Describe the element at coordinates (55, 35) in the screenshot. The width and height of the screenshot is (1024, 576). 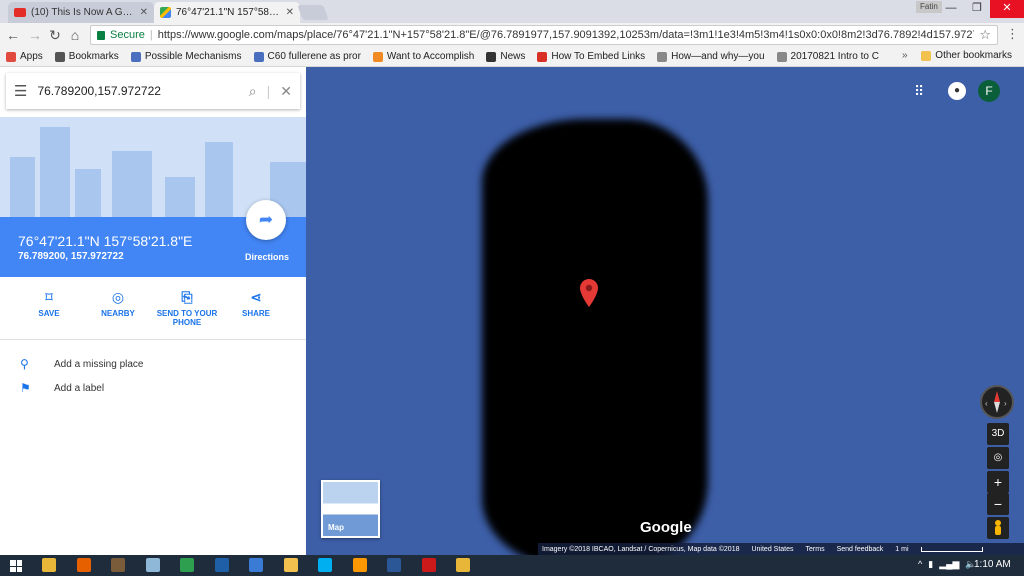
I see `reload-icon: ↻` at that location.